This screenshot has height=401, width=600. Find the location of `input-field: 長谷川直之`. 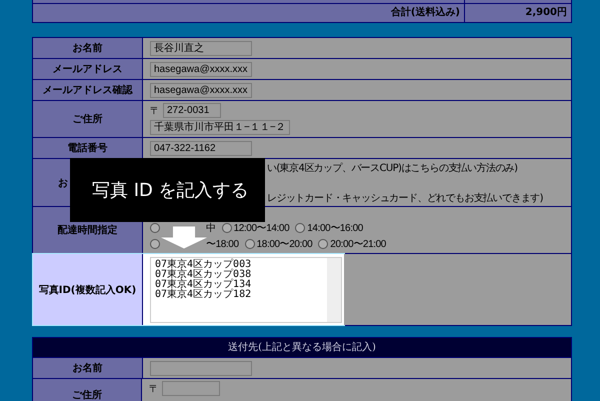

input-field: 長谷川直之 is located at coordinates (201, 48).